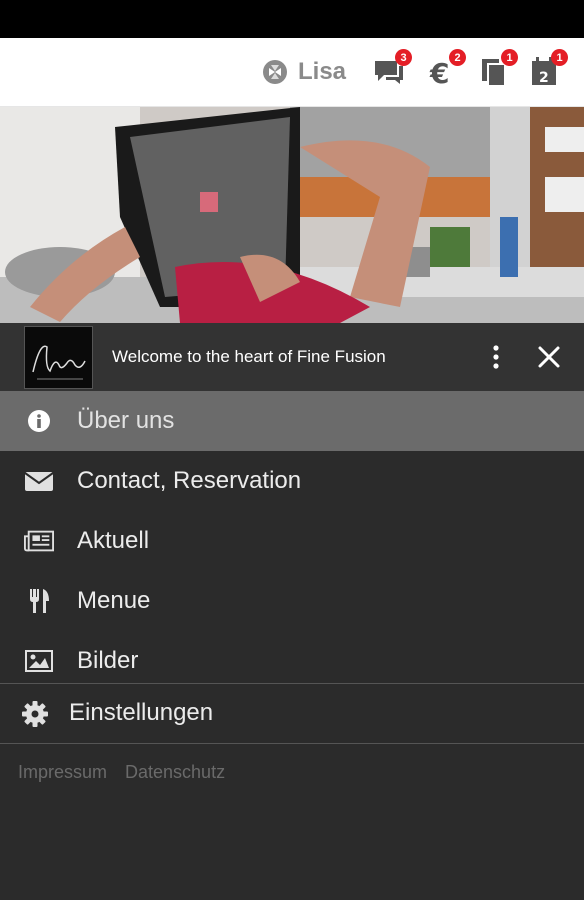 The height and width of the screenshot is (900, 584). What do you see at coordinates (457, 57) in the screenshot?
I see `payment-badge: 2` at bounding box center [457, 57].